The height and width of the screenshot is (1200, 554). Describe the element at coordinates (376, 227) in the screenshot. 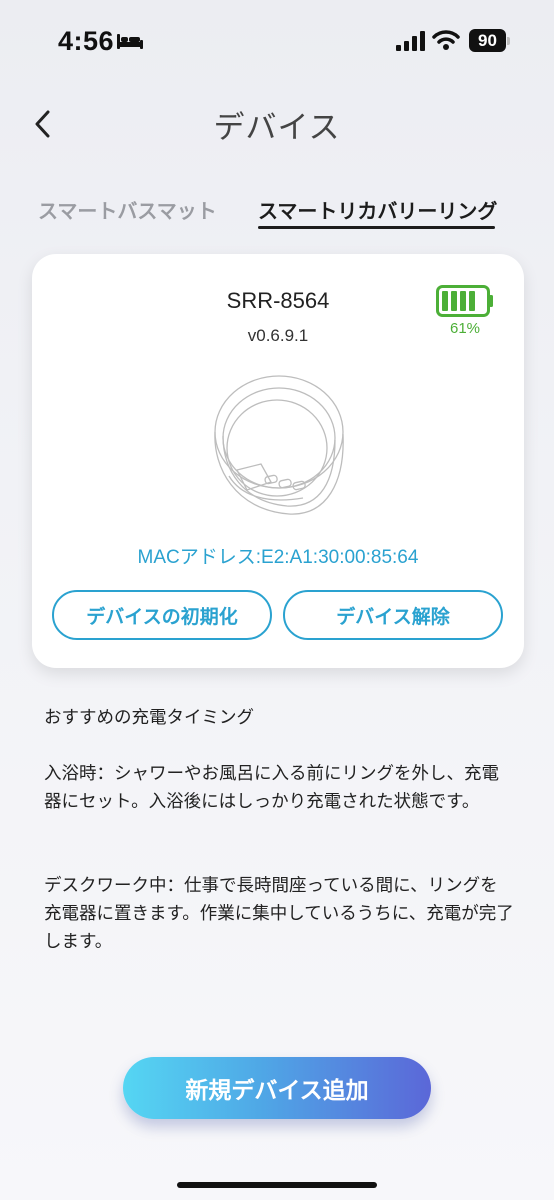

I see `active-tab-indicator` at that location.